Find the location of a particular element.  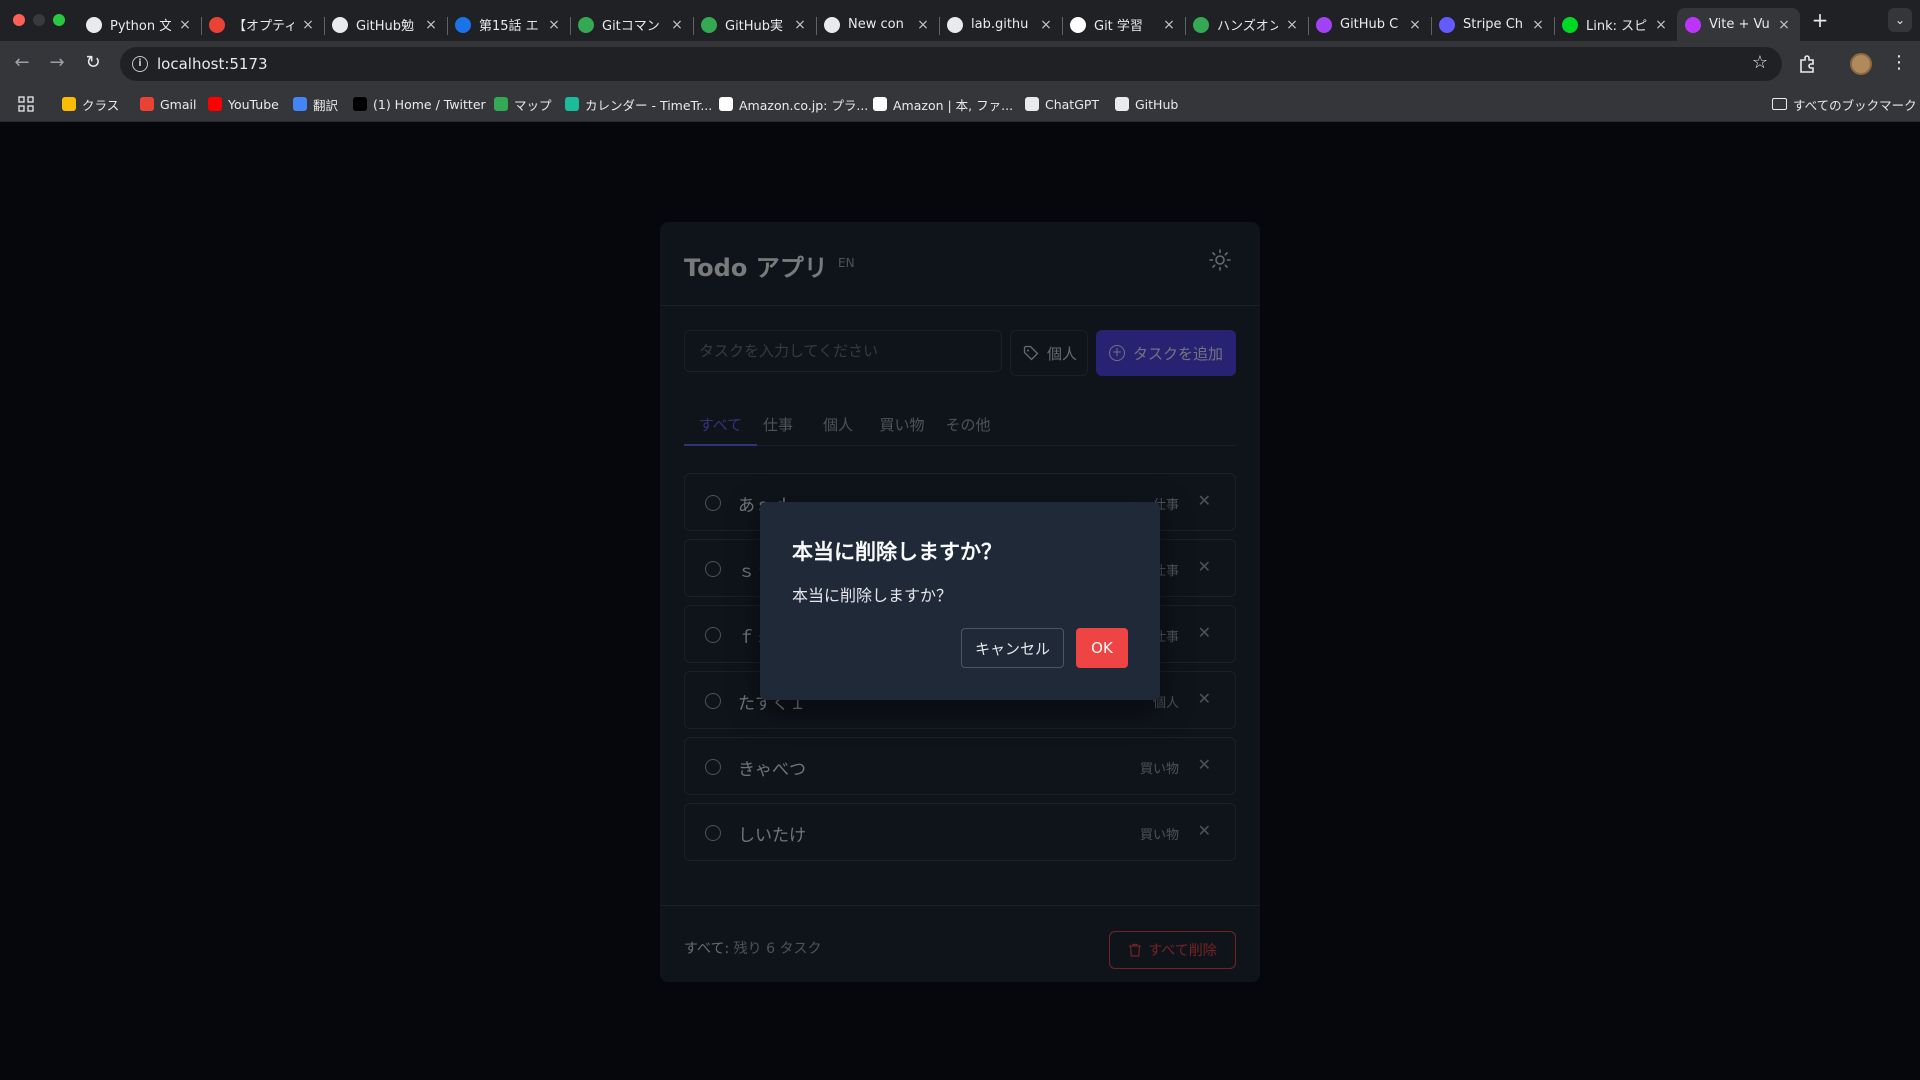

tab-search-button: ⌄ is located at coordinates (1900, 20).